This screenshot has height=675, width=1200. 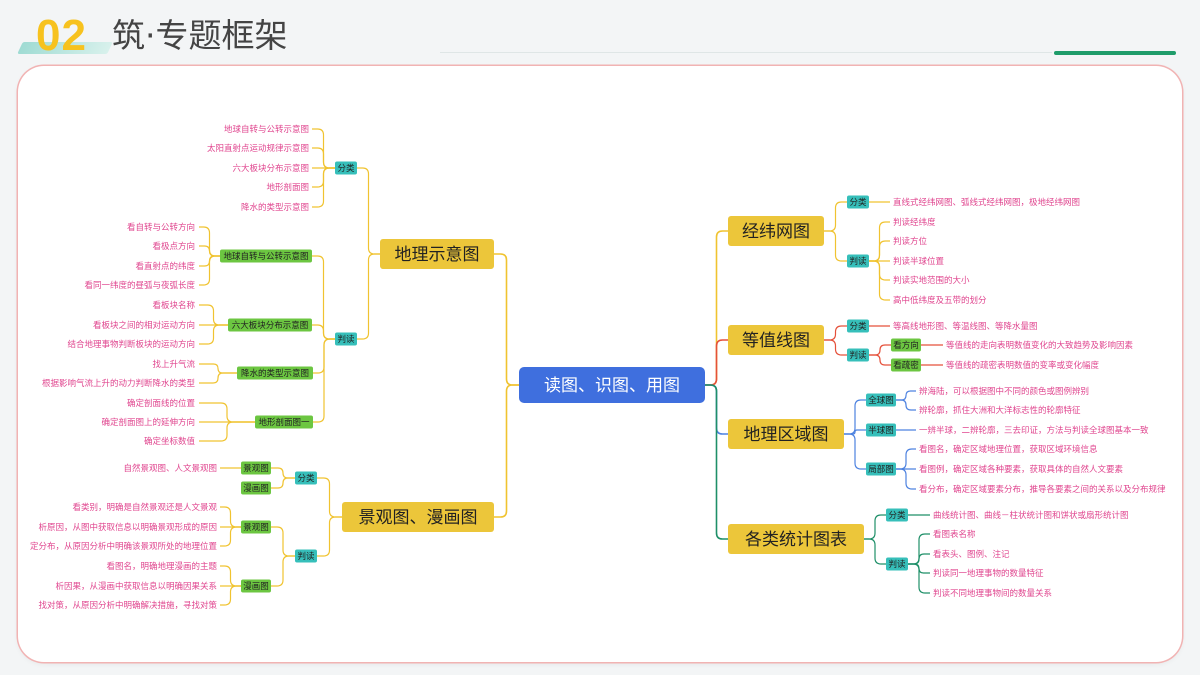 What do you see at coordinates (988, 573) in the screenshot?
I see `leaf-item: 判读同一地理事物的数量特征` at bounding box center [988, 573].